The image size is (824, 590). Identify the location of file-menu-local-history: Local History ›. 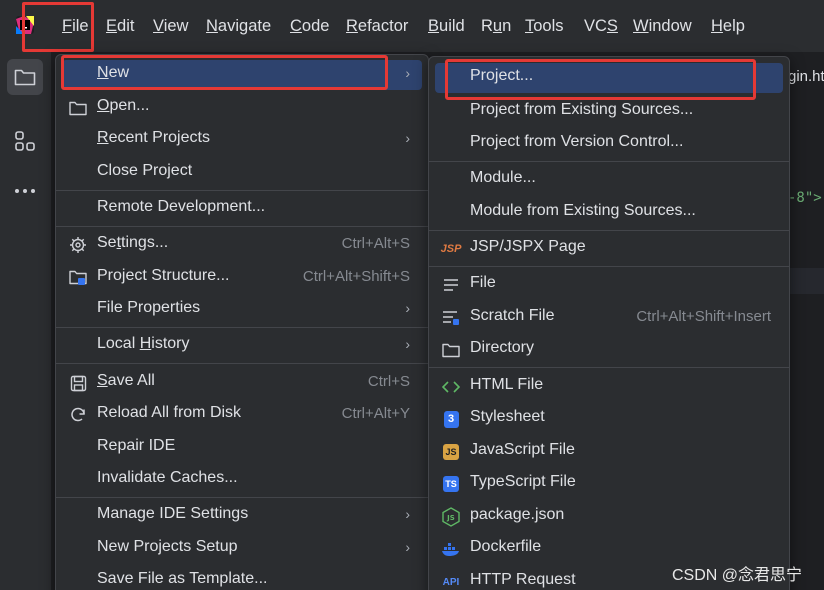
(242, 346).